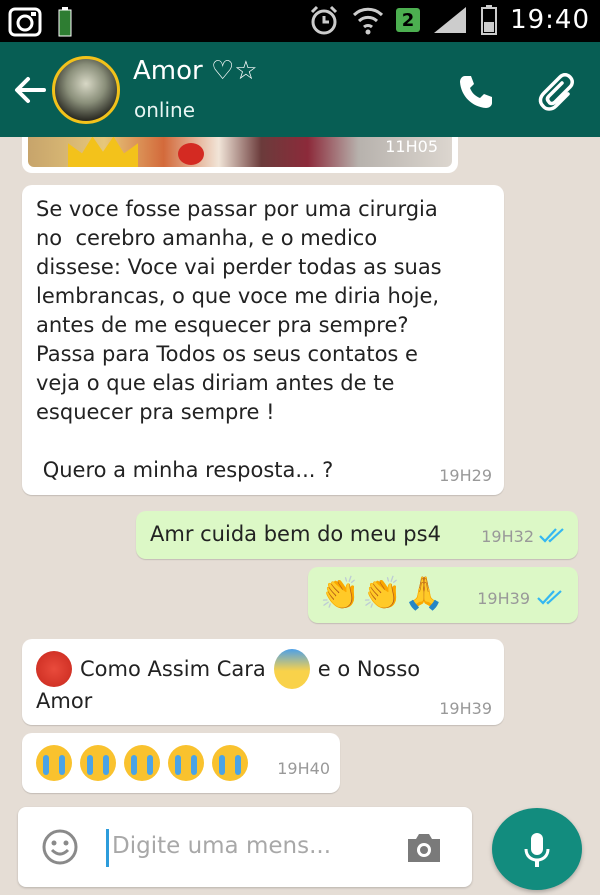 Image resolution: width=600 pixels, height=895 pixels. Describe the element at coordinates (507, 536) in the screenshot. I see `message-time: 19H32` at that location.